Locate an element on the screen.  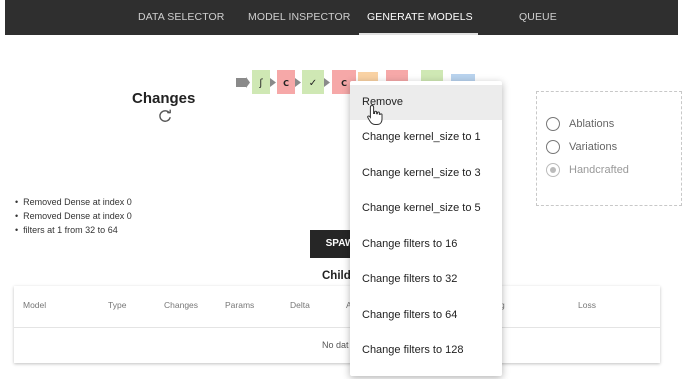
radio-handcrafted: Handcrafted is located at coordinates (587, 170).